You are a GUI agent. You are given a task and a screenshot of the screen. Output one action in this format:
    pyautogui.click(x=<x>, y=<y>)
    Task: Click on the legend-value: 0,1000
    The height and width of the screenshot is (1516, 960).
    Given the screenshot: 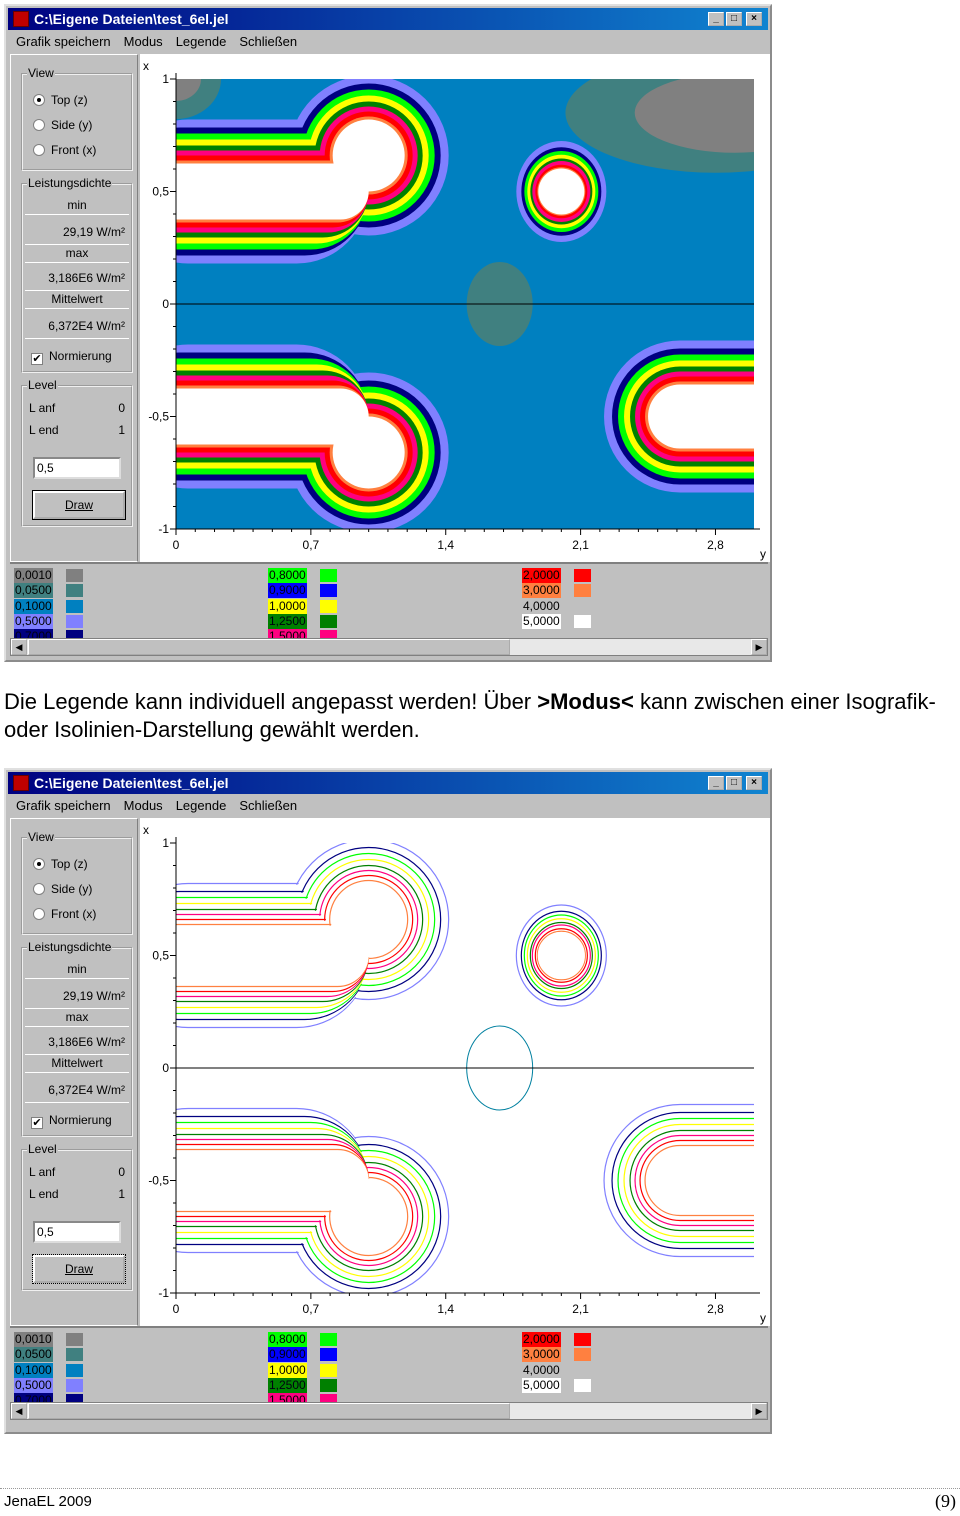 What is the action you would take?
    pyautogui.click(x=33, y=606)
    